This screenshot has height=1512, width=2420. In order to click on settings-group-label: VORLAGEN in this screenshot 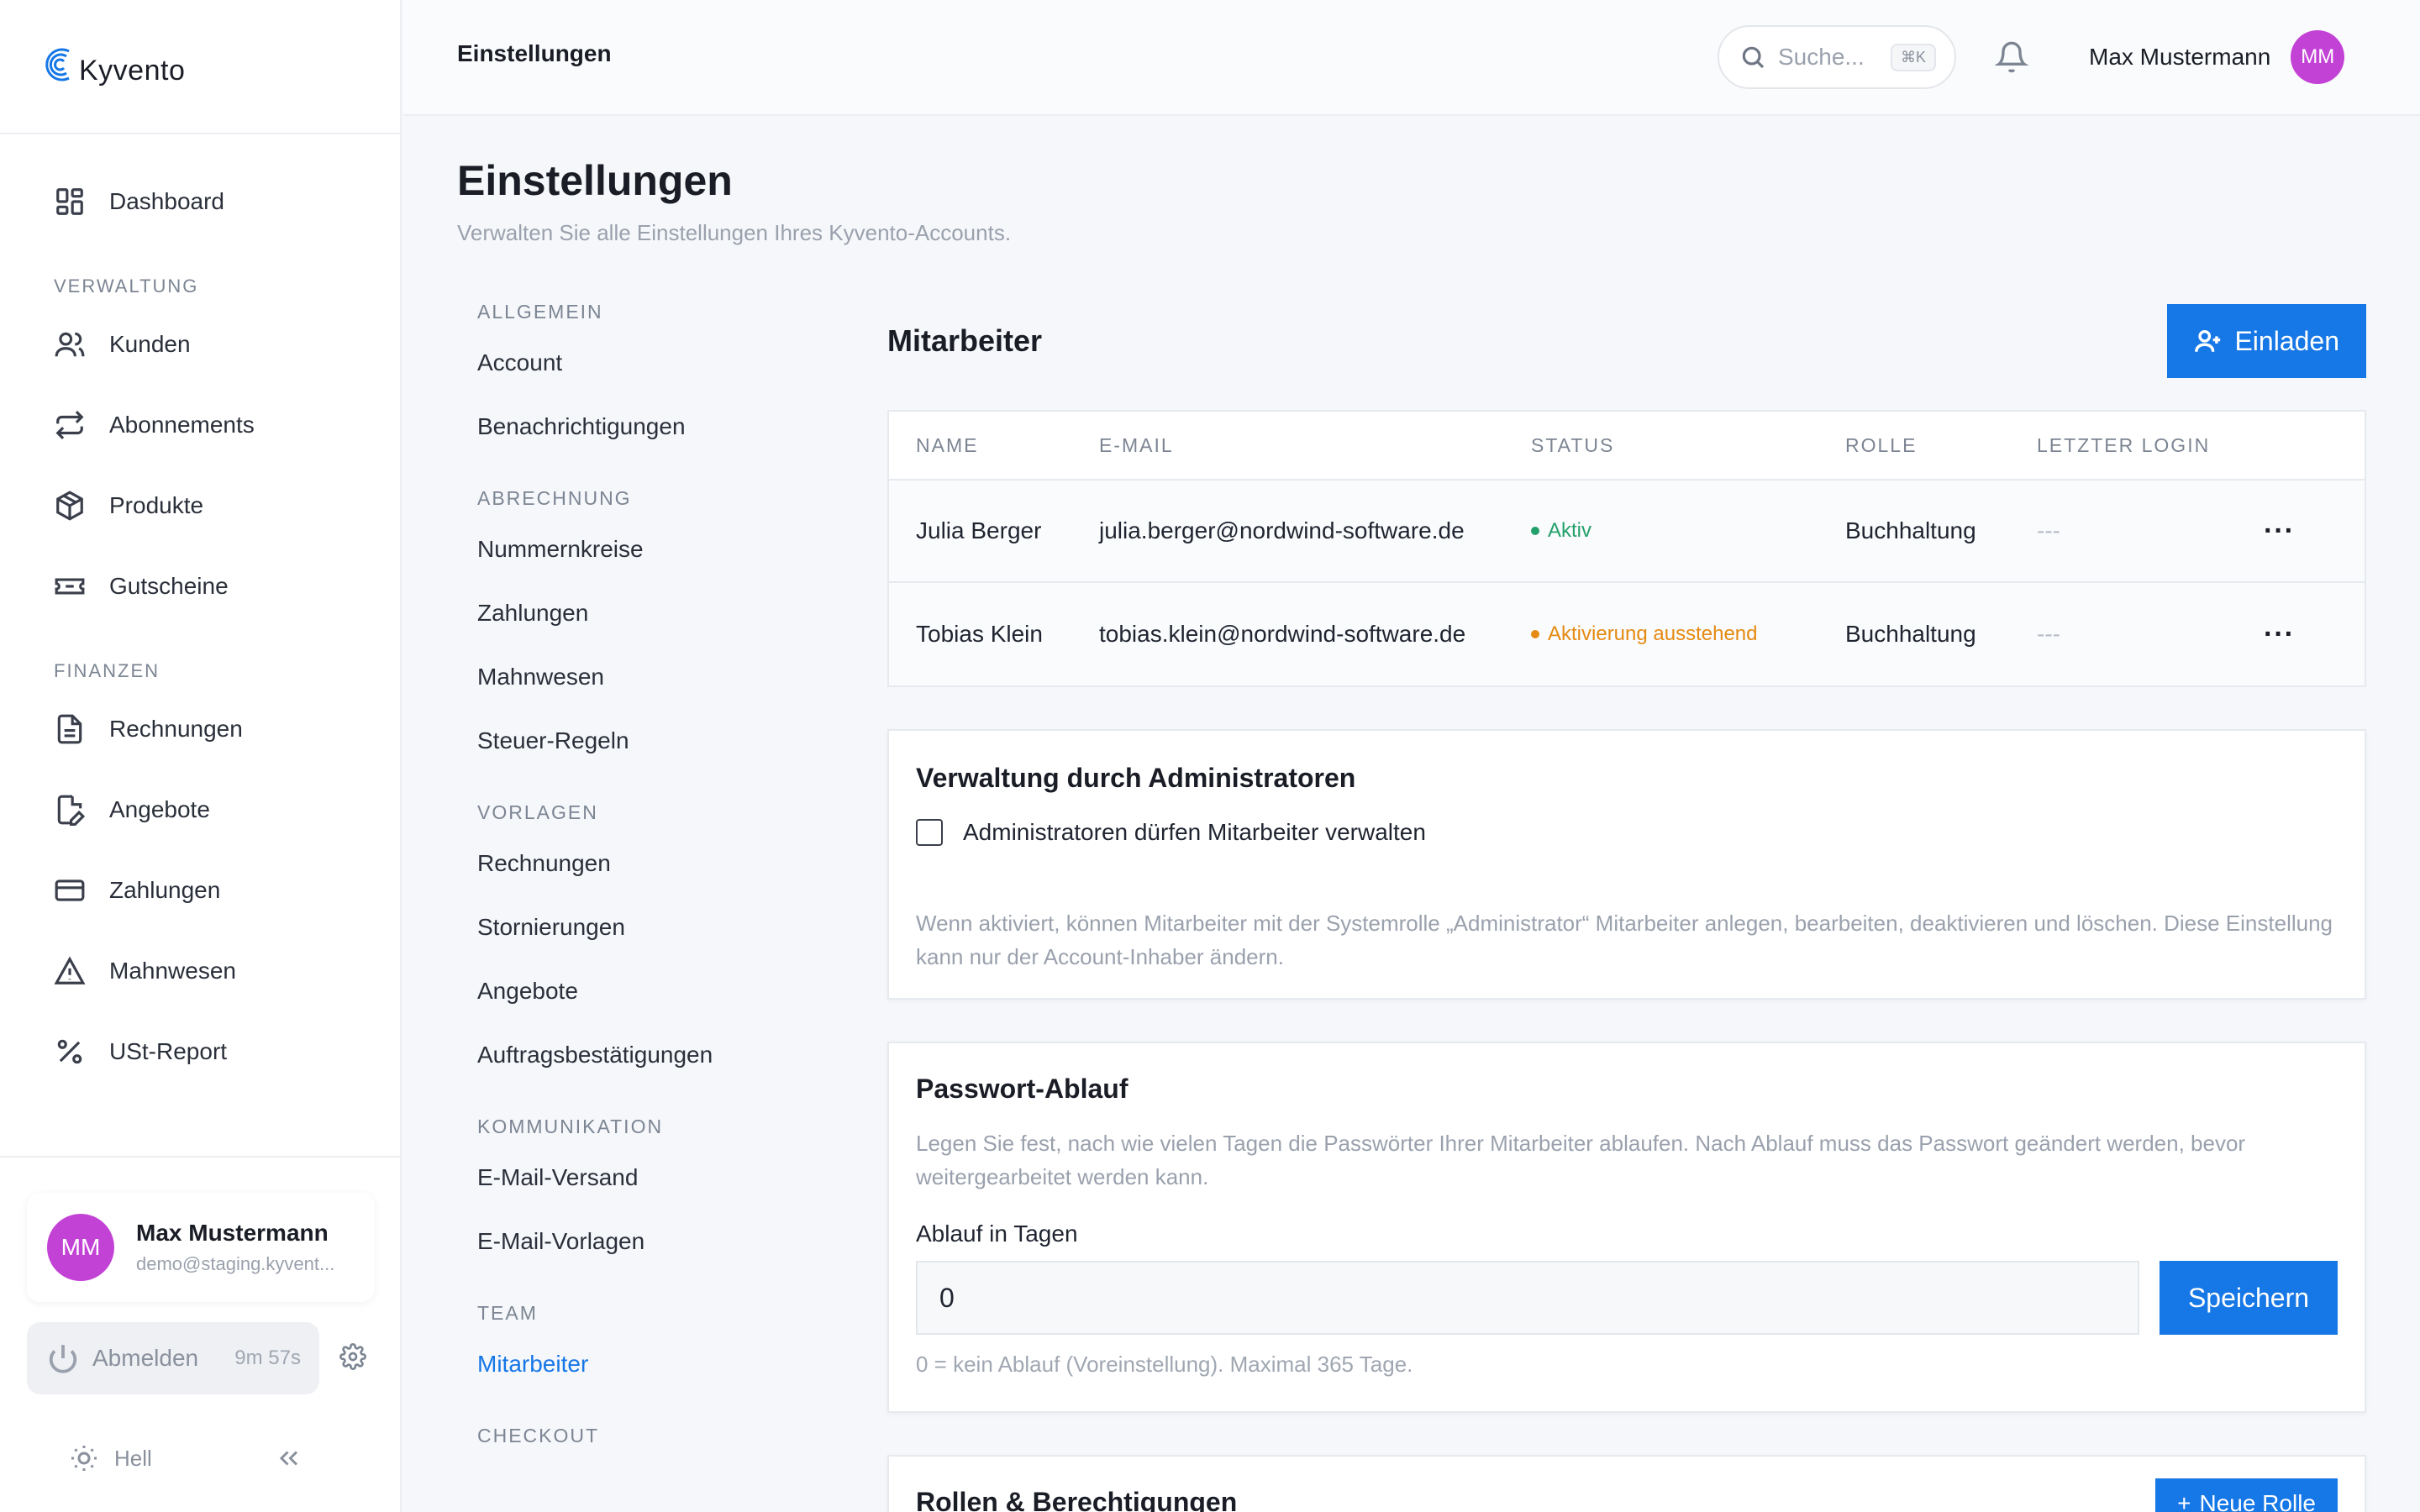, I will do `click(537, 812)`.